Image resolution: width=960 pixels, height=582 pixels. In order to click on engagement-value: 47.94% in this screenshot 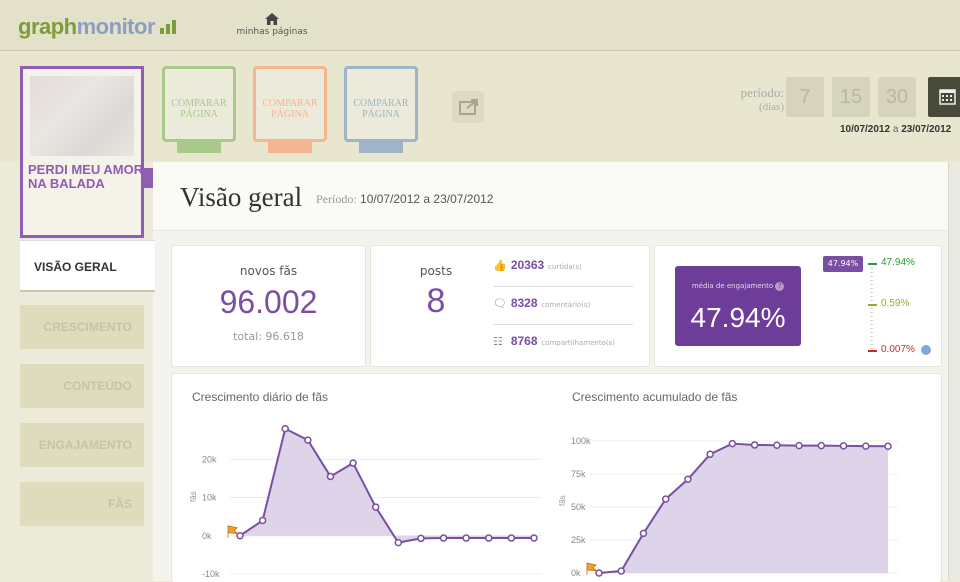, I will do `click(738, 317)`.